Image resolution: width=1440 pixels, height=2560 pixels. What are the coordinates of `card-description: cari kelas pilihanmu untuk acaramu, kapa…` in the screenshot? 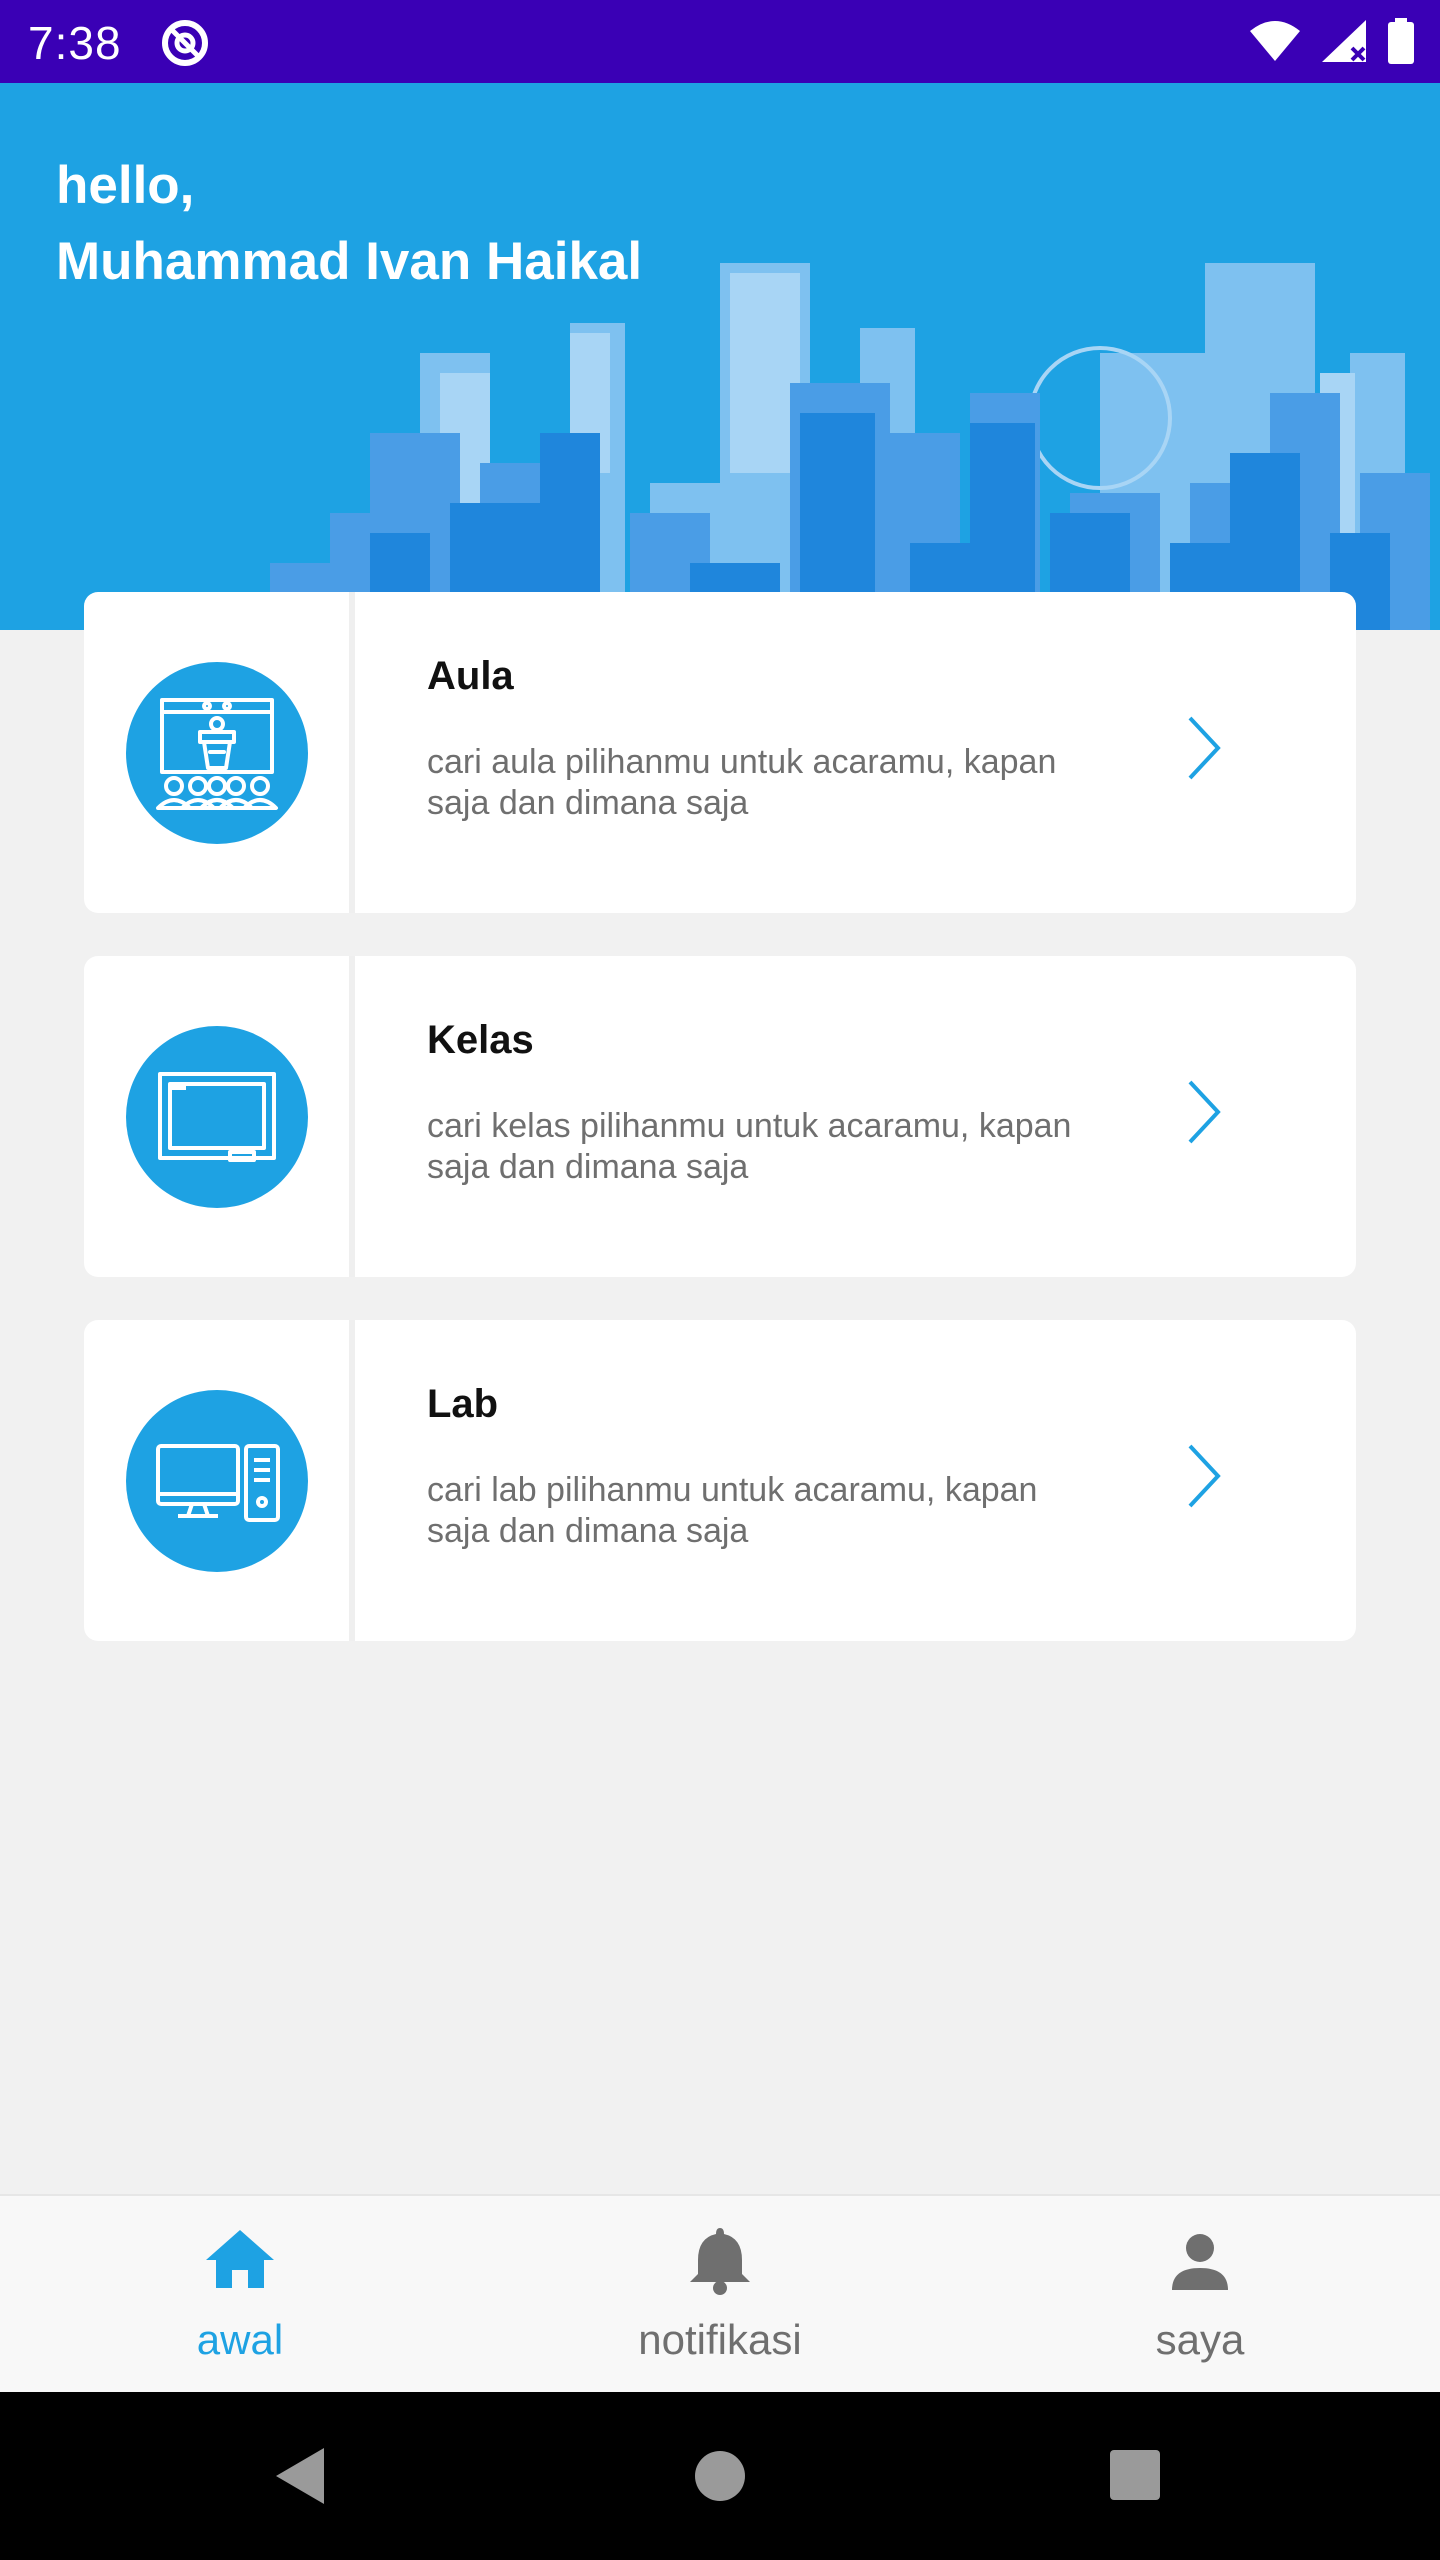 It's located at (749, 1146).